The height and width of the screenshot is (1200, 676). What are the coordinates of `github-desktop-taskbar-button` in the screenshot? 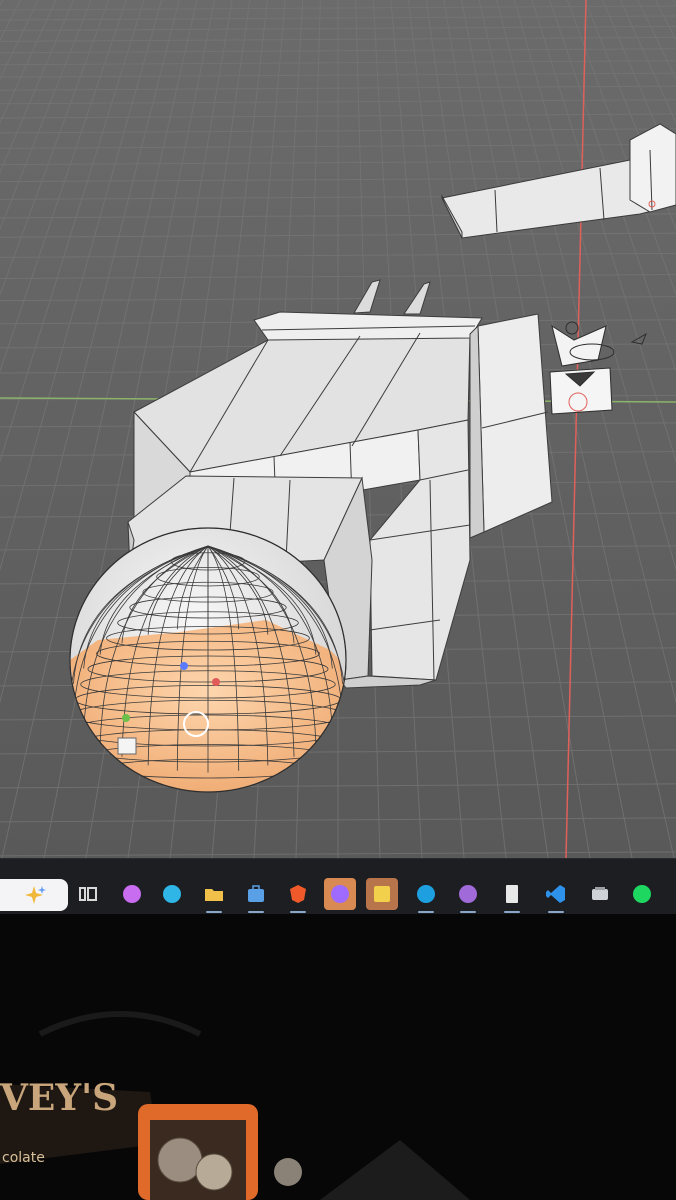 It's located at (468, 895).